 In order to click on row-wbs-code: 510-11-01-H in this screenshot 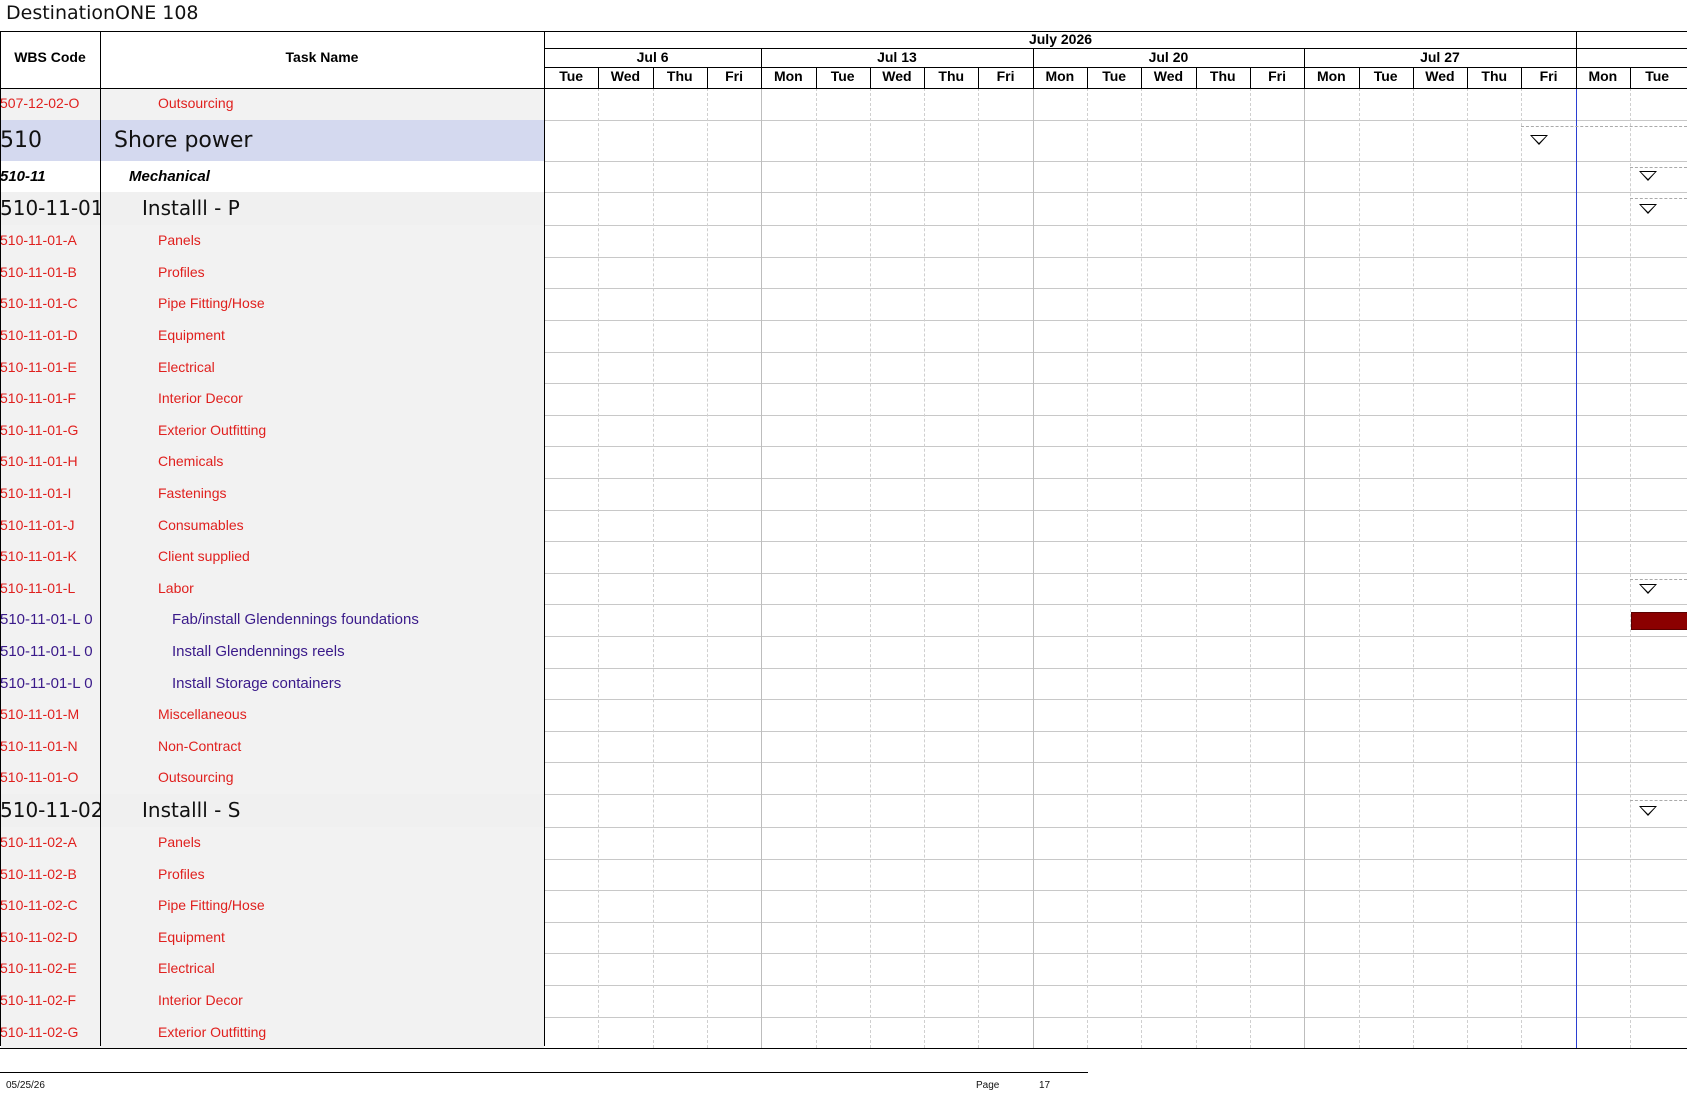, I will do `click(39, 461)`.